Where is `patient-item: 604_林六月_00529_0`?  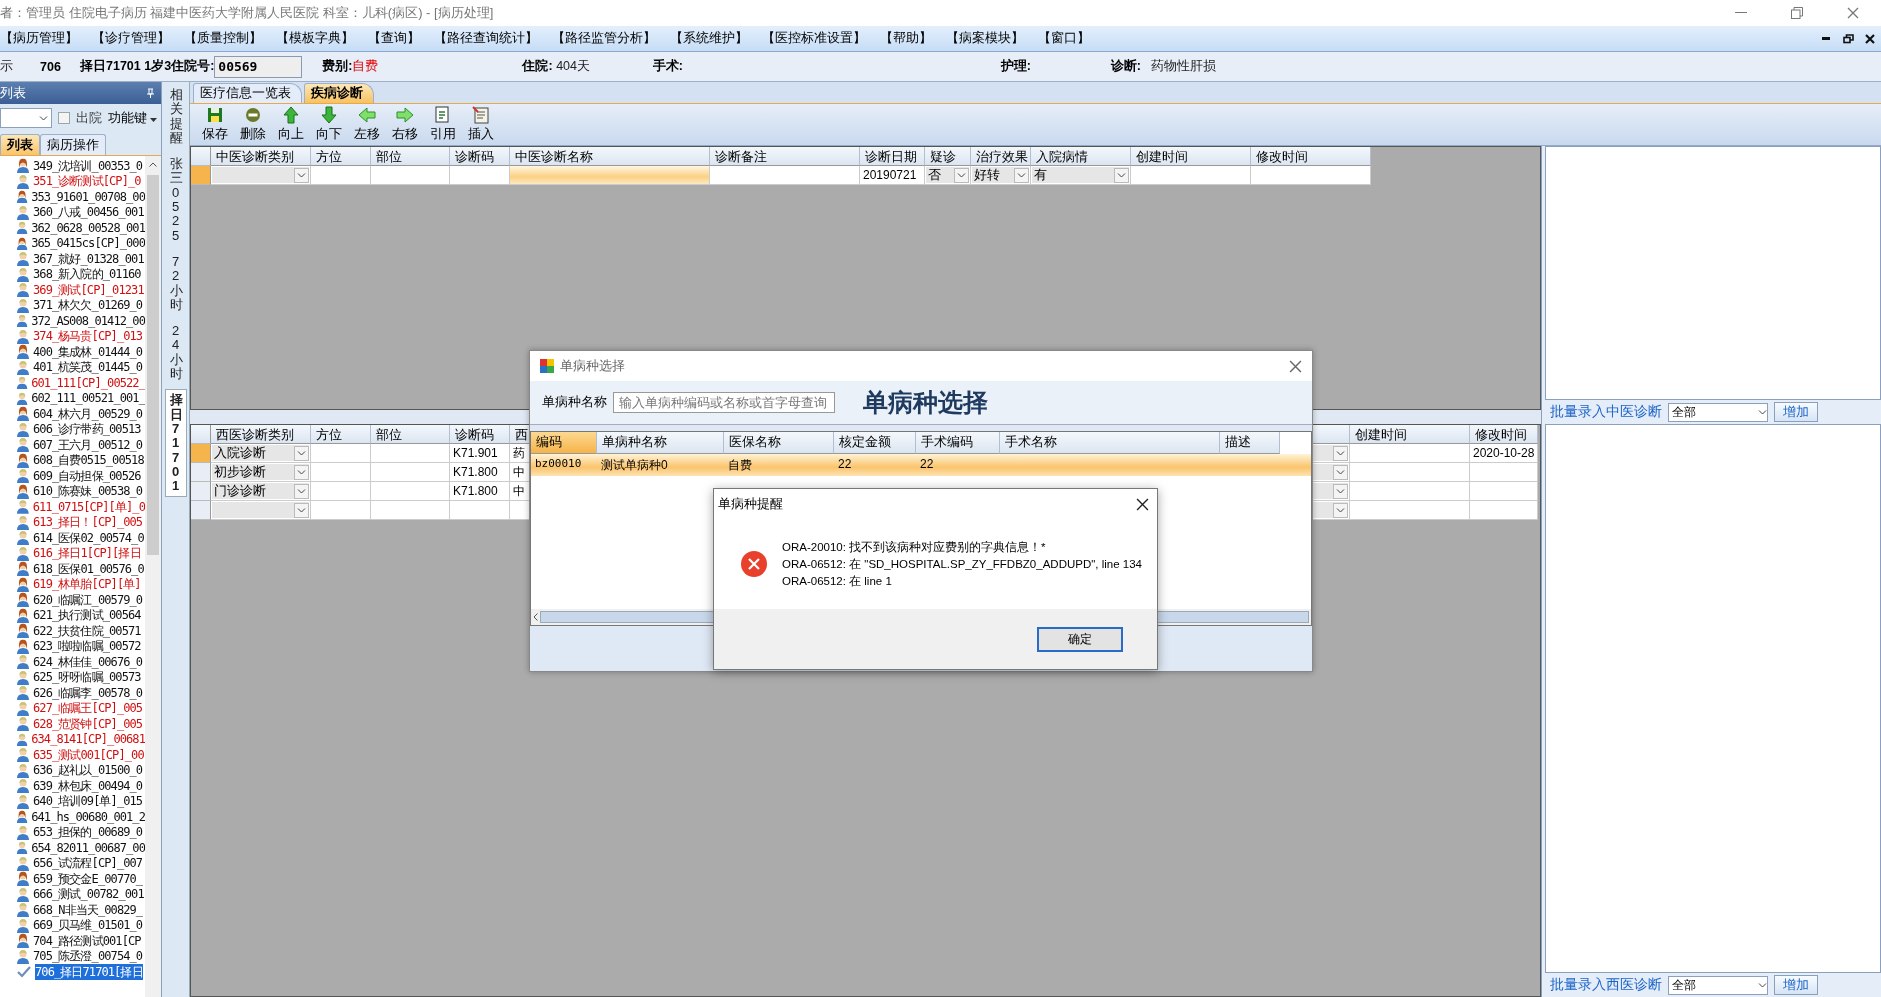
patient-item: 604_林六月_00529_0 is located at coordinates (88, 413).